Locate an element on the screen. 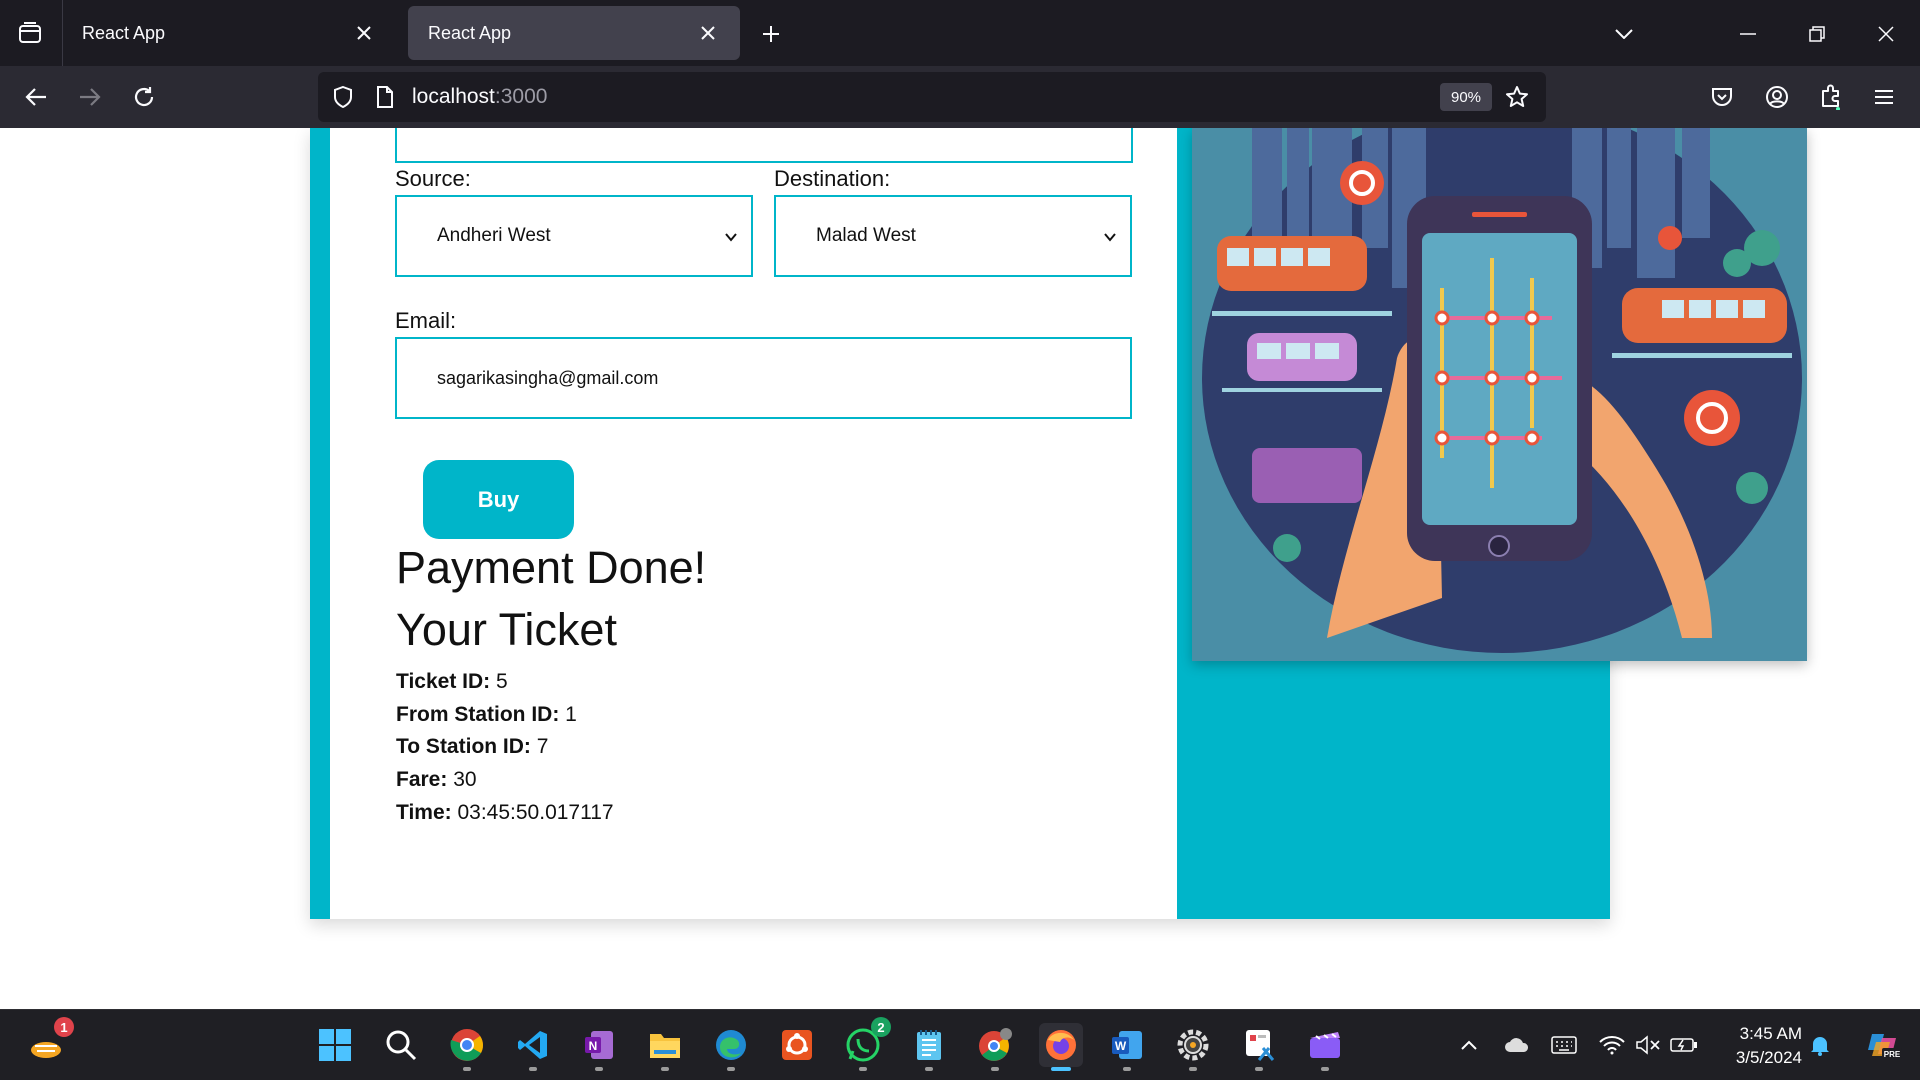 The width and height of the screenshot is (1920, 1080). clipchamp-icon is located at coordinates (1325, 1047).